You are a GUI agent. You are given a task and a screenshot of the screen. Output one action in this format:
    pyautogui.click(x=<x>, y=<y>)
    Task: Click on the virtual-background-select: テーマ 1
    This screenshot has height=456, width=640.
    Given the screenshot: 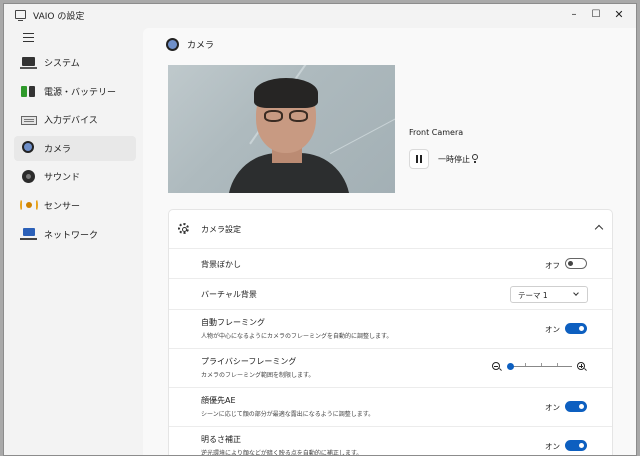 What is the action you would take?
    pyautogui.click(x=549, y=294)
    